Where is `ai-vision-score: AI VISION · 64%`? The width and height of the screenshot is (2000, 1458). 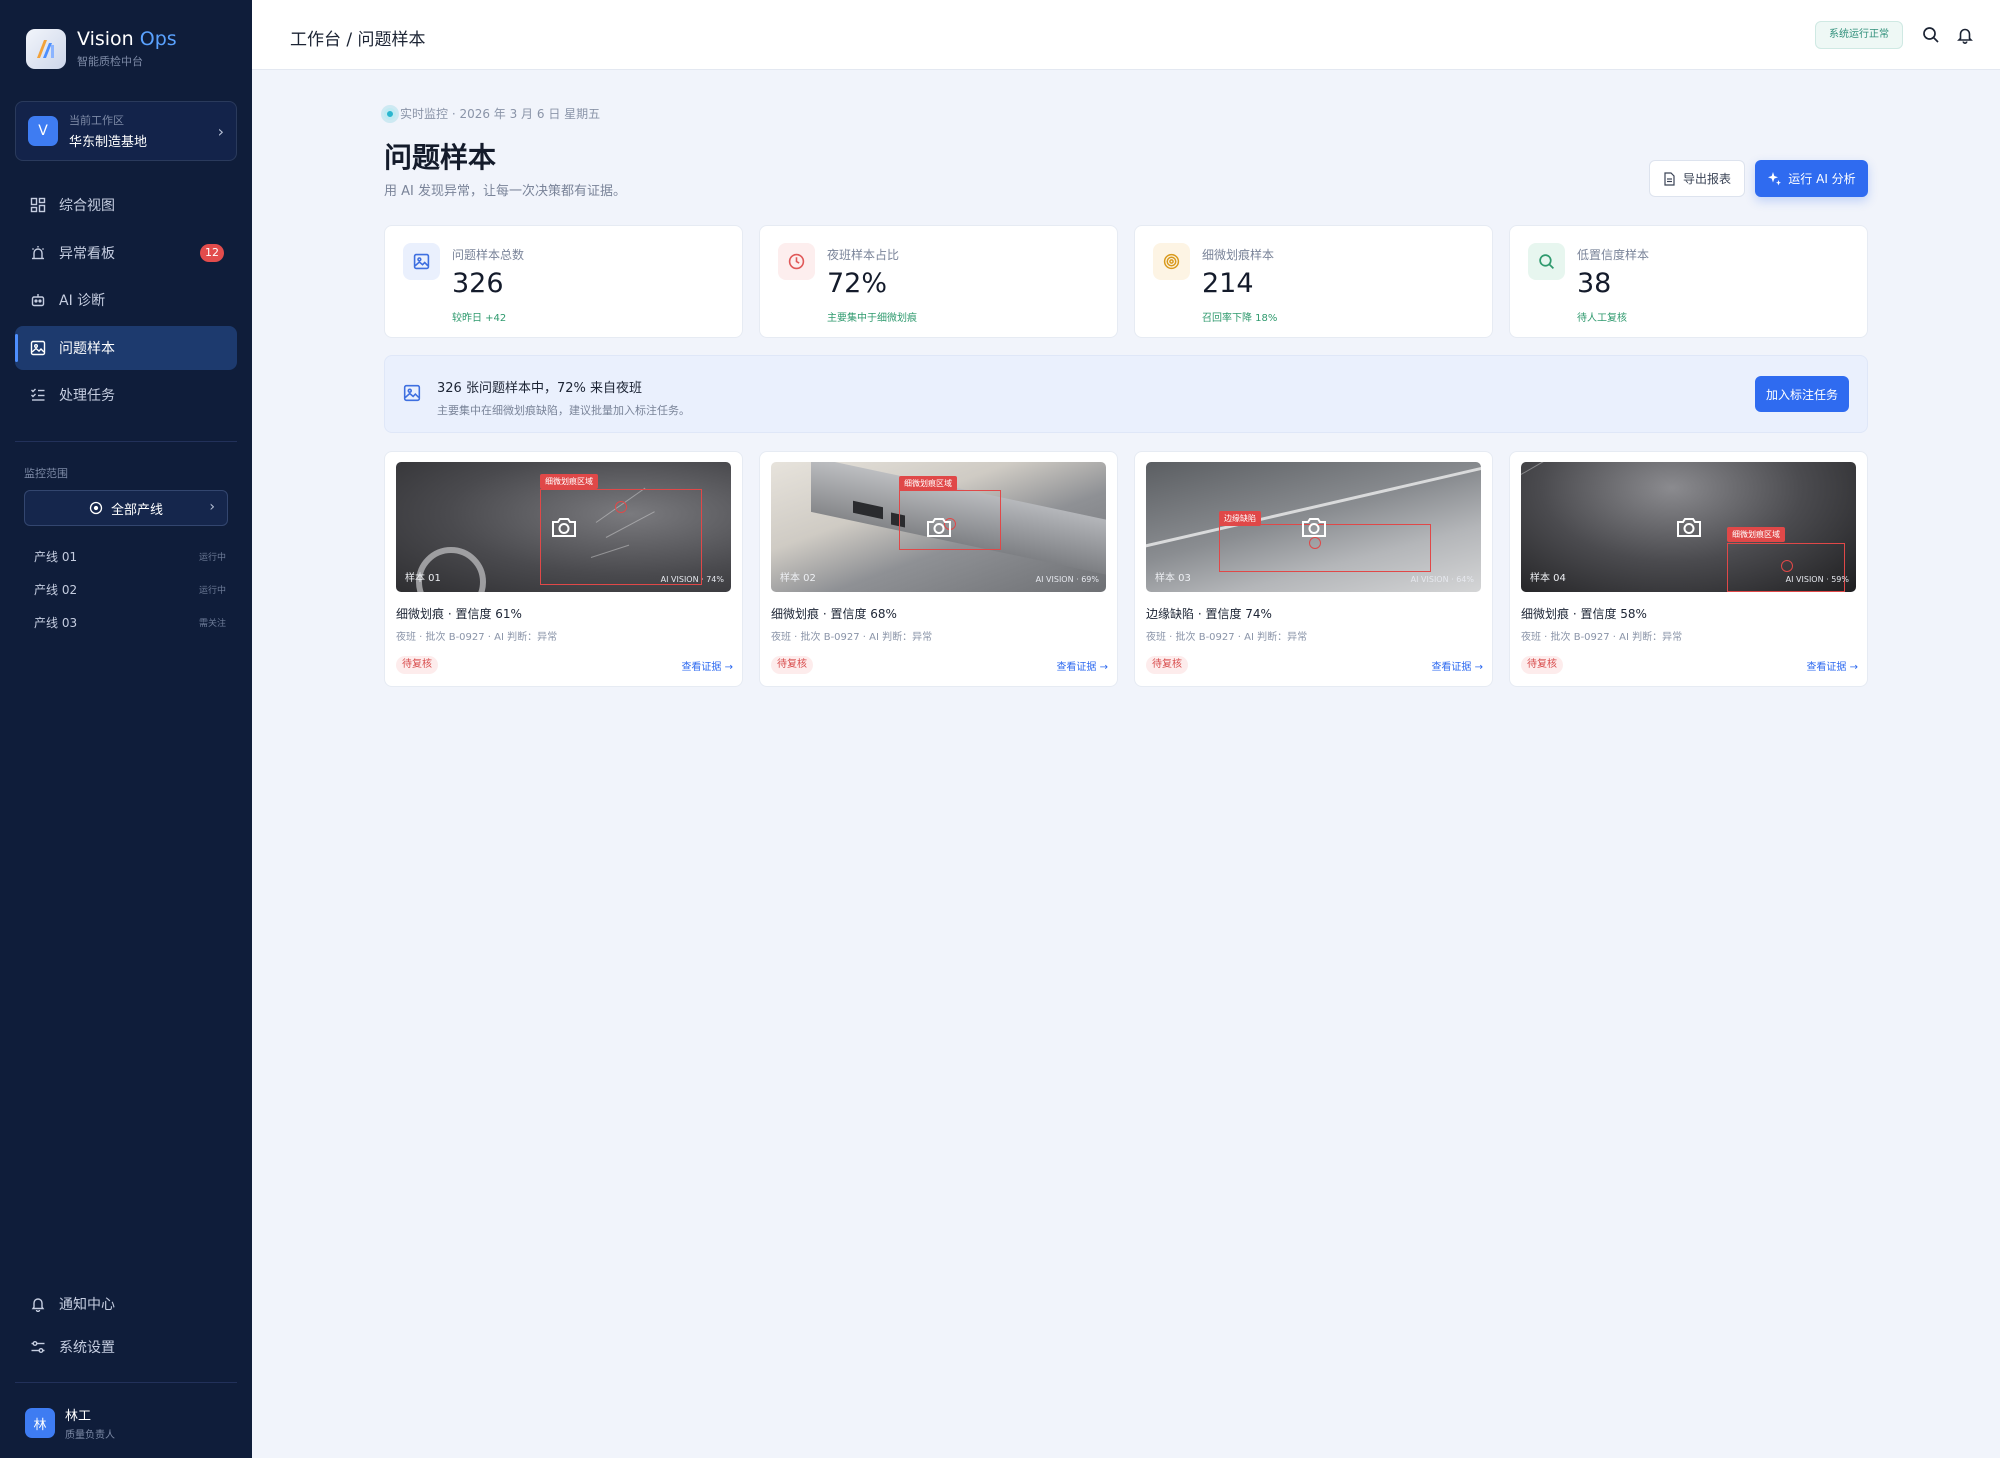 ai-vision-score: AI VISION · 64% is located at coordinates (1442, 579).